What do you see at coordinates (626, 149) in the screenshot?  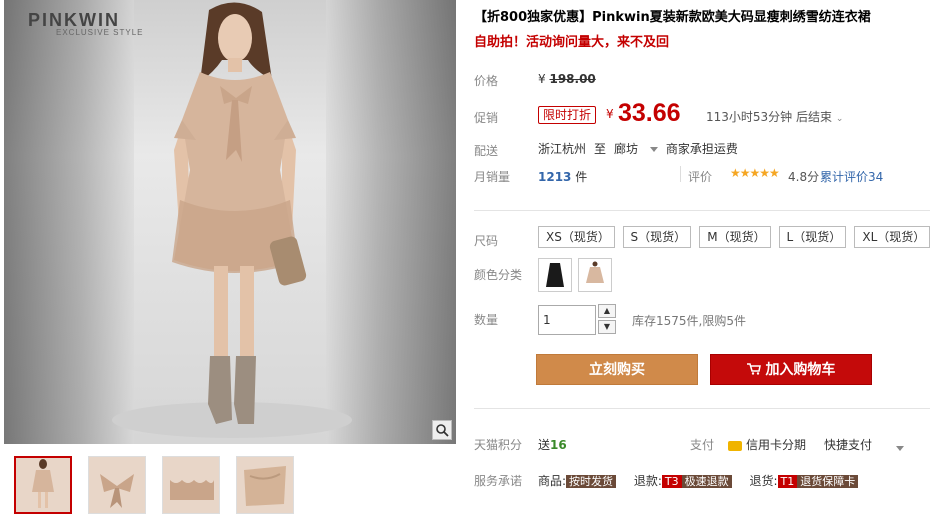 I see `ship-to: 廊坊` at bounding box center [626, 149].